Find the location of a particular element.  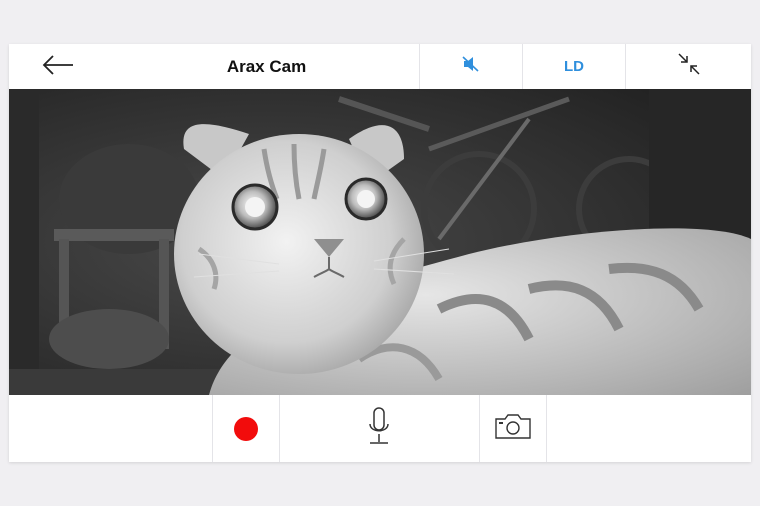

bottom-controls-bar is located at coordinates (380, 428).